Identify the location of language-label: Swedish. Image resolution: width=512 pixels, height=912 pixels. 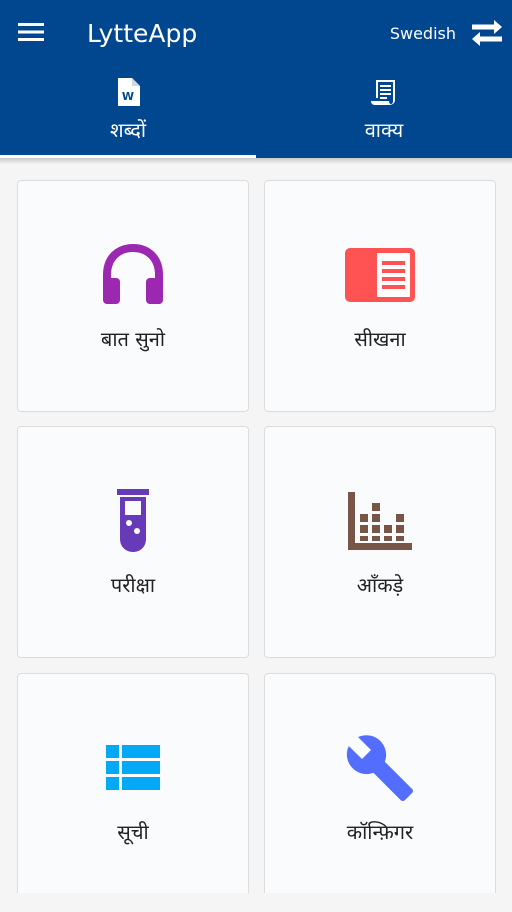
(422, 33).